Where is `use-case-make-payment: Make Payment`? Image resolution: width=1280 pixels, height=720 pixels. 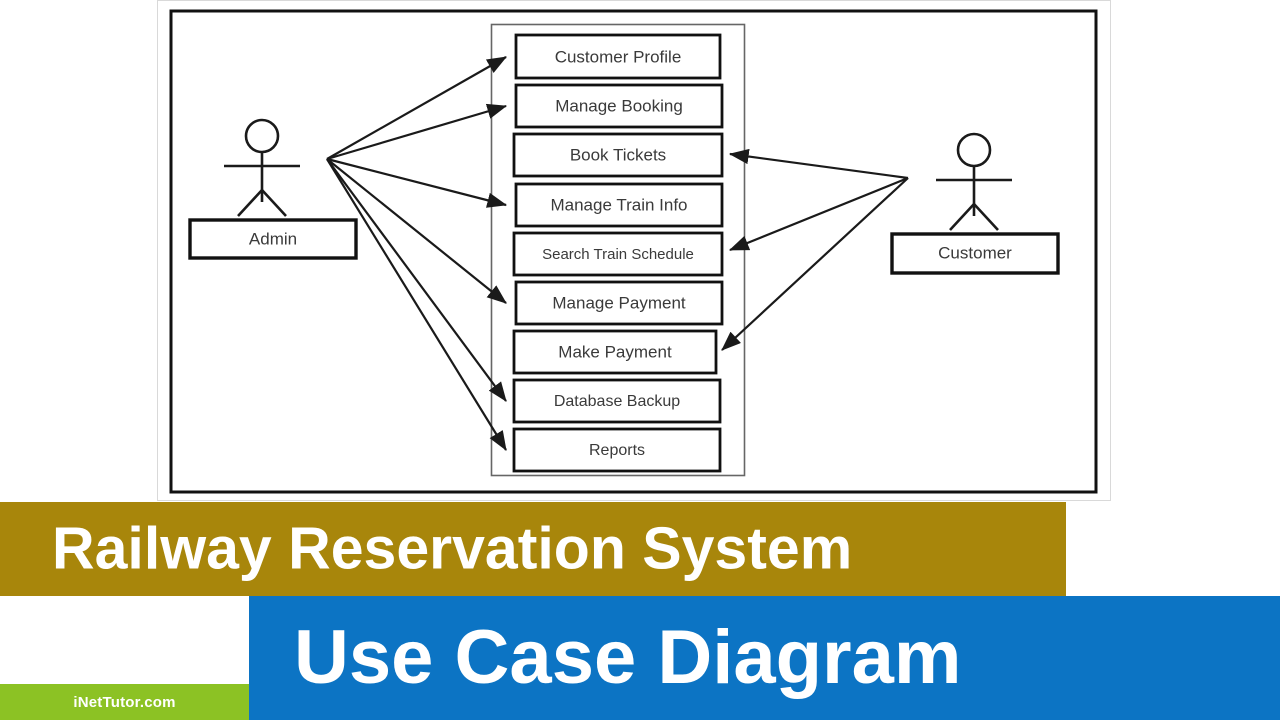 use-case-make-payment: Make Payment is located at coordinates (615, 352).